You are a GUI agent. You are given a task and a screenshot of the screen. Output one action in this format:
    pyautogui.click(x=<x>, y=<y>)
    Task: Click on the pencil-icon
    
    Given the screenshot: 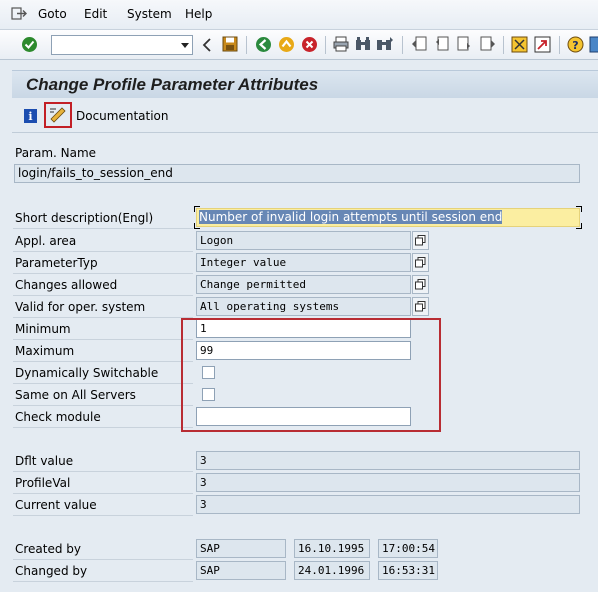 What is the action you would take?
    pyautogui.click(x=58, y=115)
    